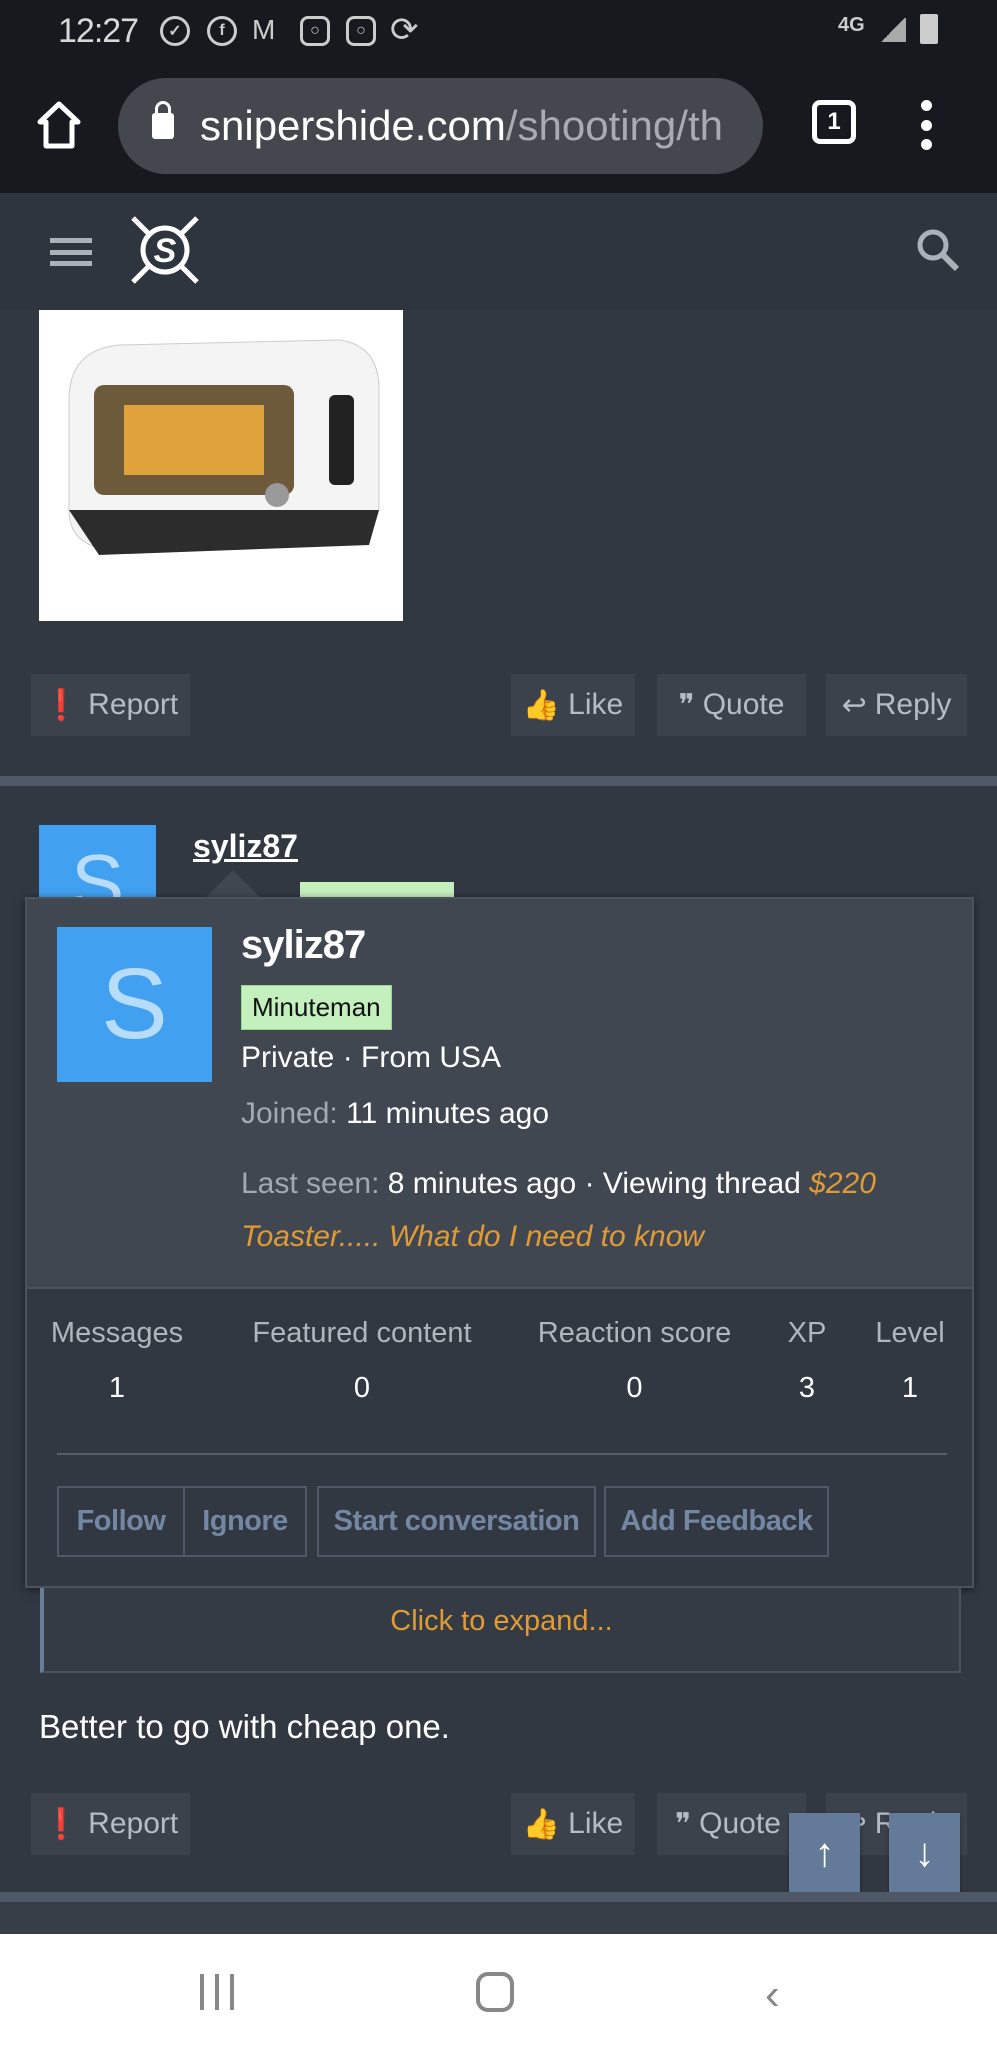  What do you see at coordinates (598, 1183) in the screenshot?
I see `last-seen-value: 8 minutes ago · Viewing thread` at bounding box center [598, 1183].